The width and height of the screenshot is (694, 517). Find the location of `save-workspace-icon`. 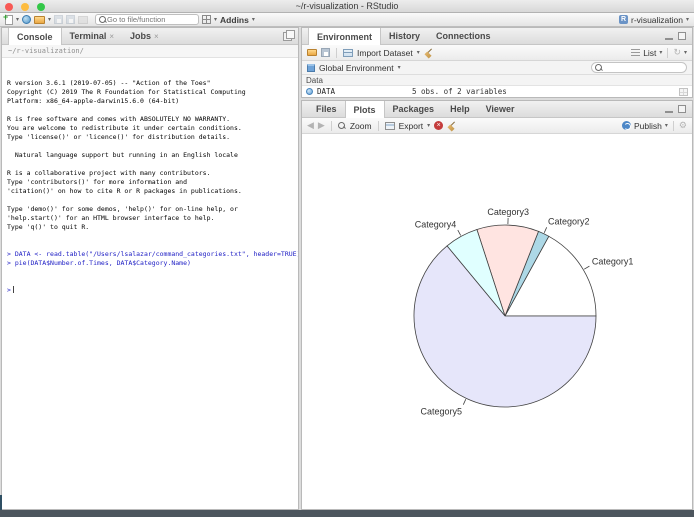

save-workspace-icon is located at coordinates (325, 52).